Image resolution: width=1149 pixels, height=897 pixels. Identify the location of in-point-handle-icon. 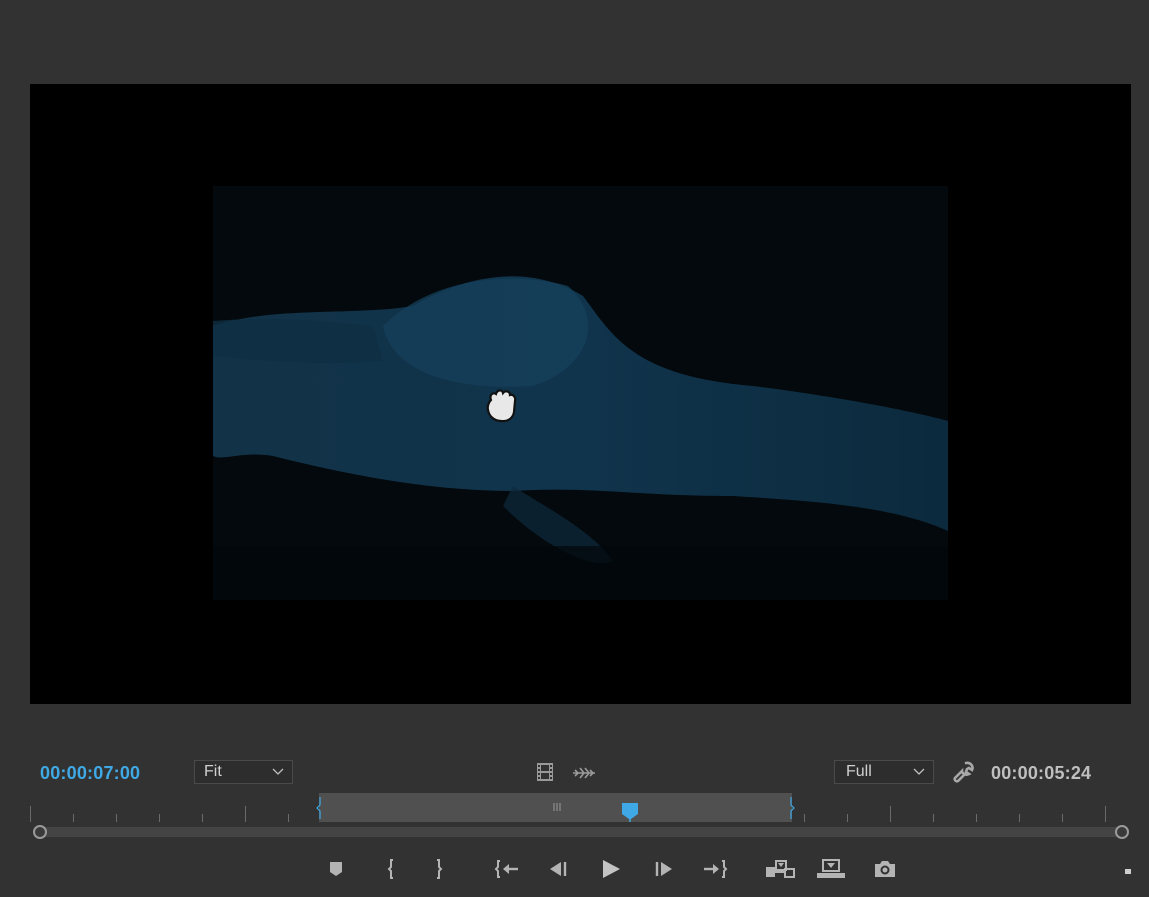
(319, 808).